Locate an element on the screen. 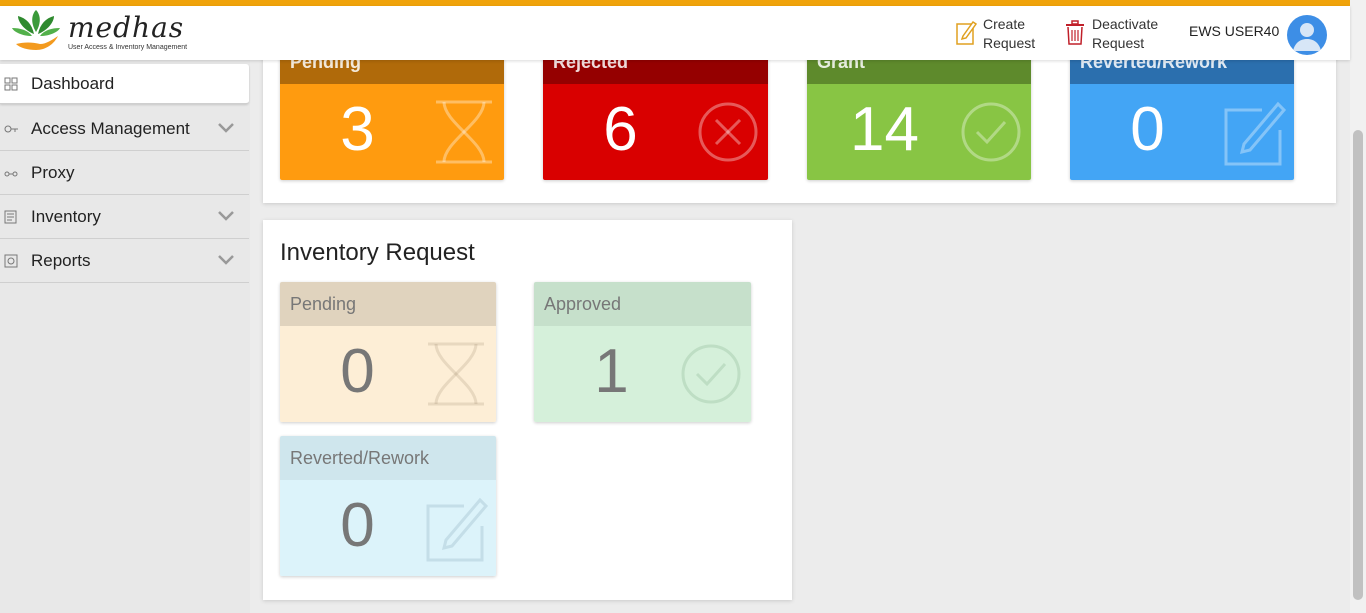 Image resolution: width=1366 pixels, height=613 pixels. create-request-label-line1: Create is located at coordinates (1004, 24).